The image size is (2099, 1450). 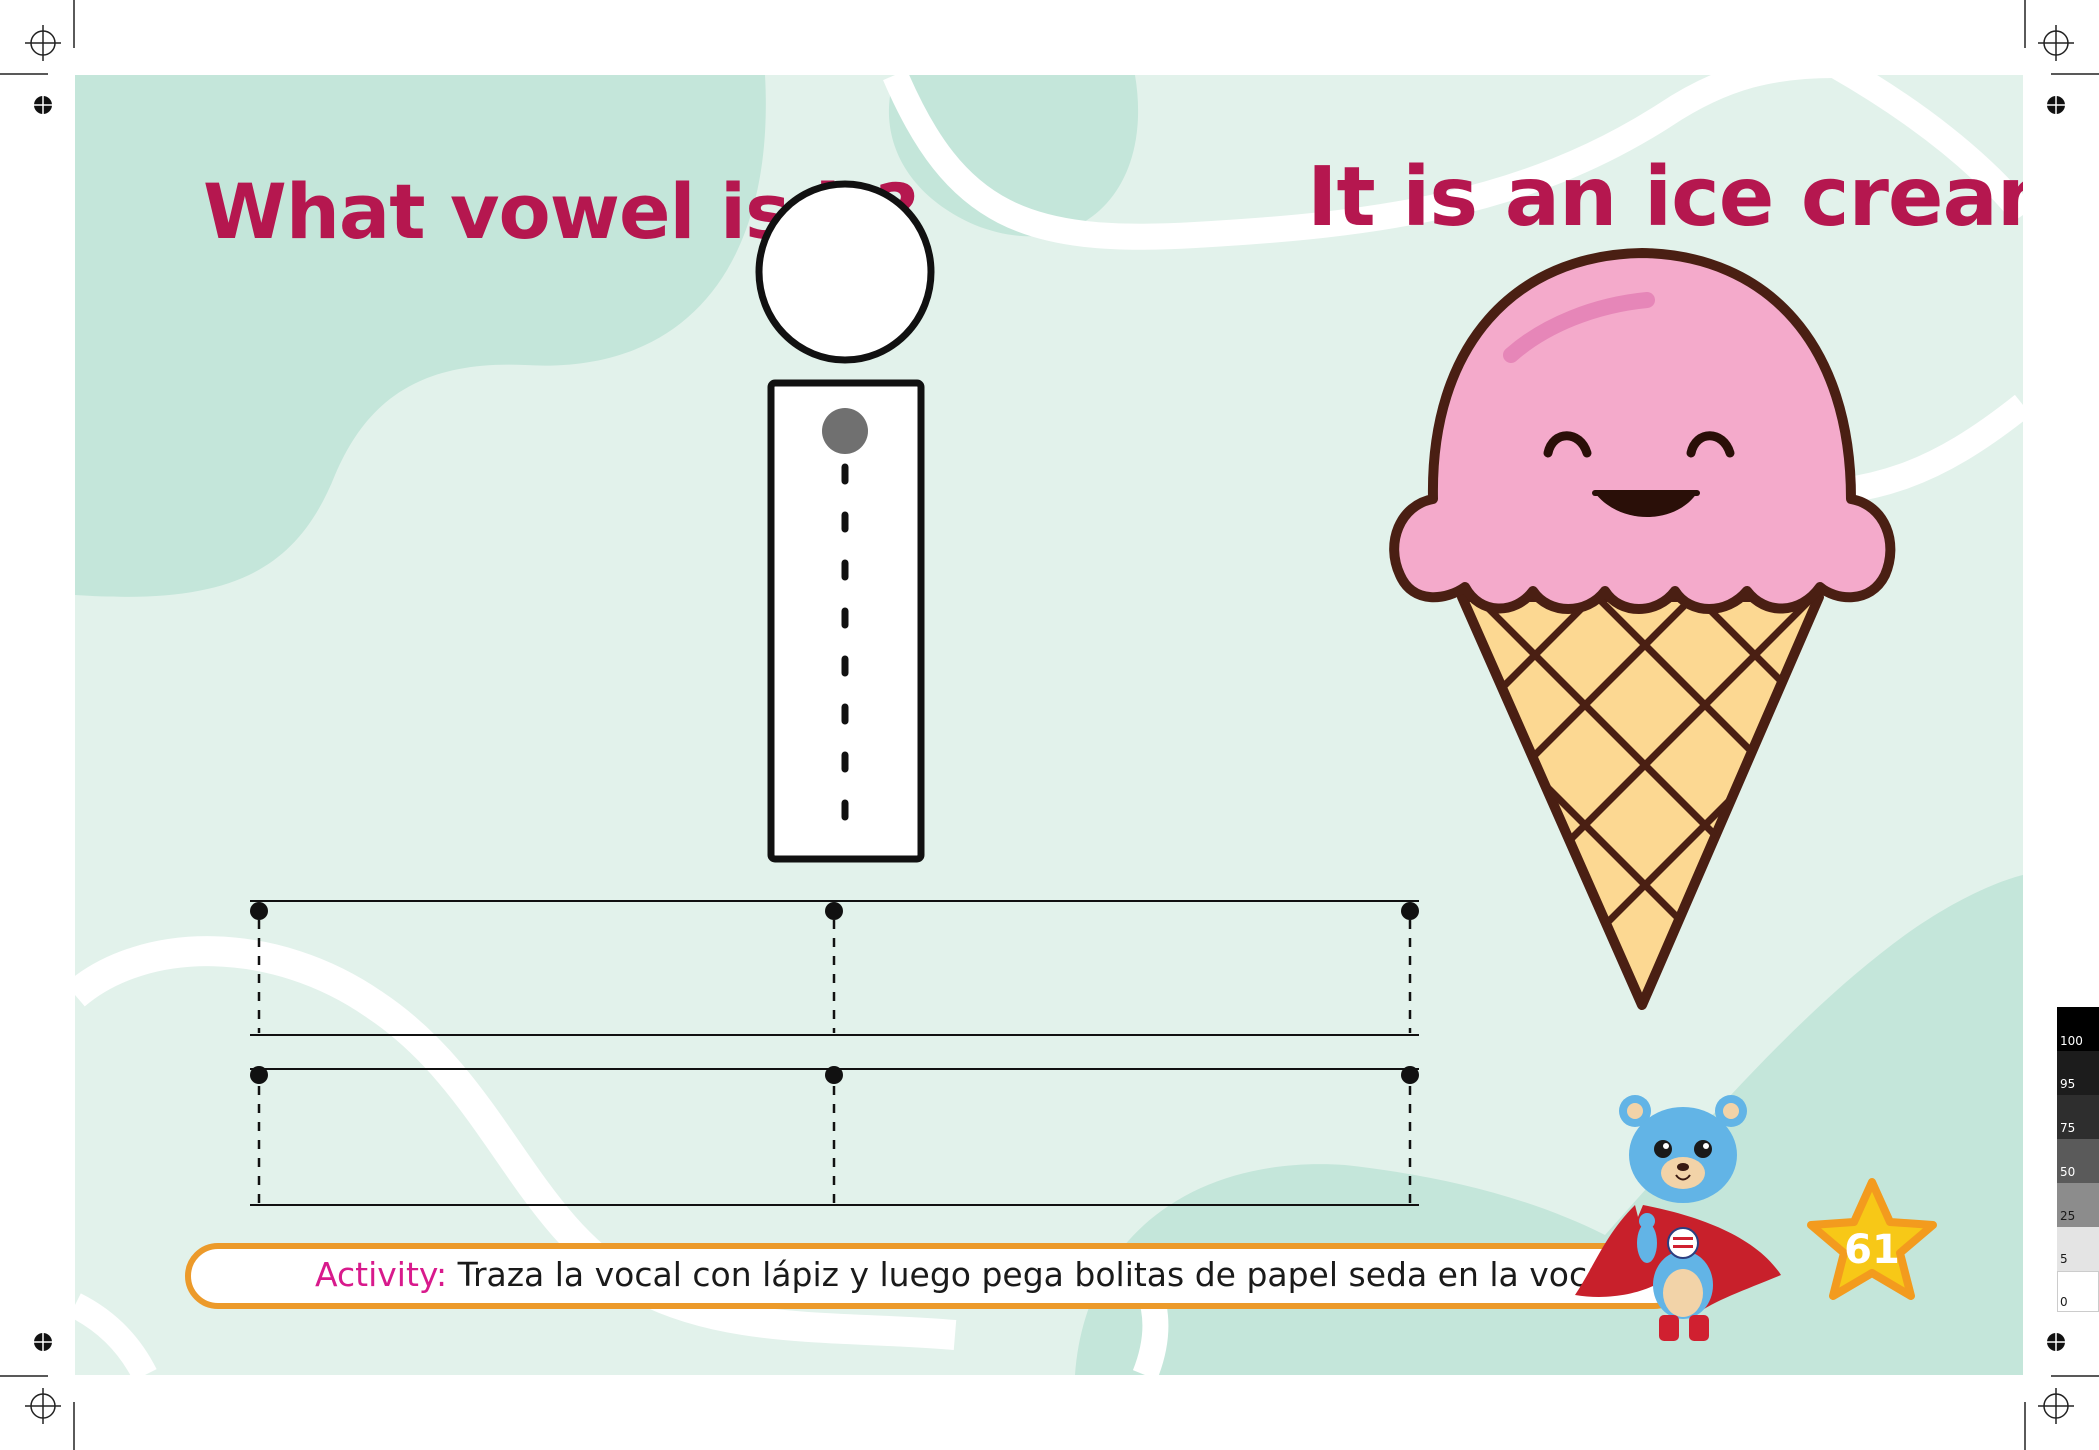 I want to click on strip-label-0: 0, so click(x=2064, y=1302).